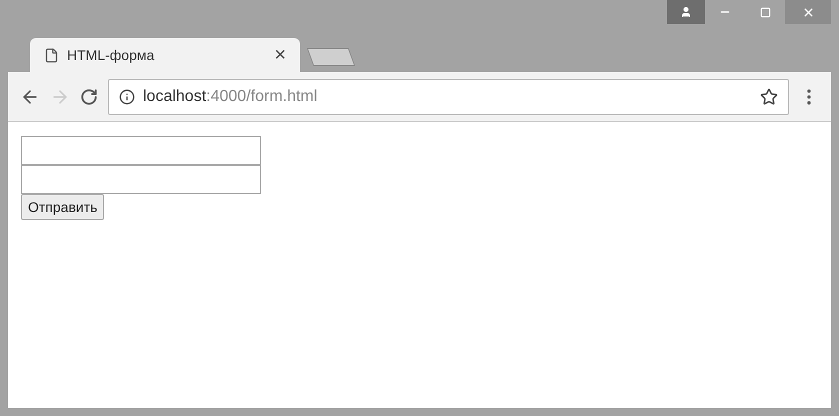 The image size is (839, 416). I want to click on url-text: localhost:4000/form.html, so click(230, 96).